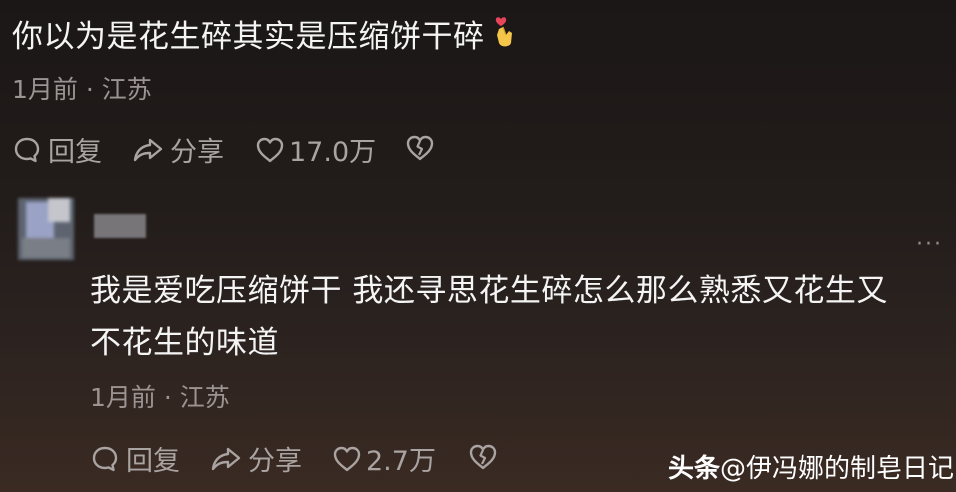 This screenshot has width=956, height=492. I want to click on comment1-reply-label: 回复, so click(75, 152).